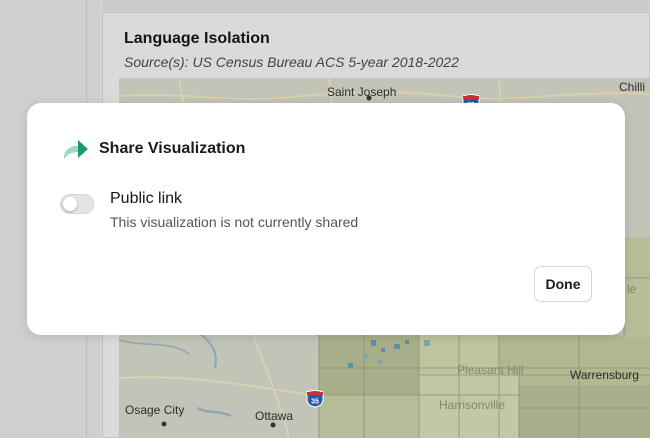 Image resolution: width=650 pixels, height=438 pixels. Describe the element at coordinates (197, 38) in the screenshot. I see `visualization-title: Language Isolation` at that location.